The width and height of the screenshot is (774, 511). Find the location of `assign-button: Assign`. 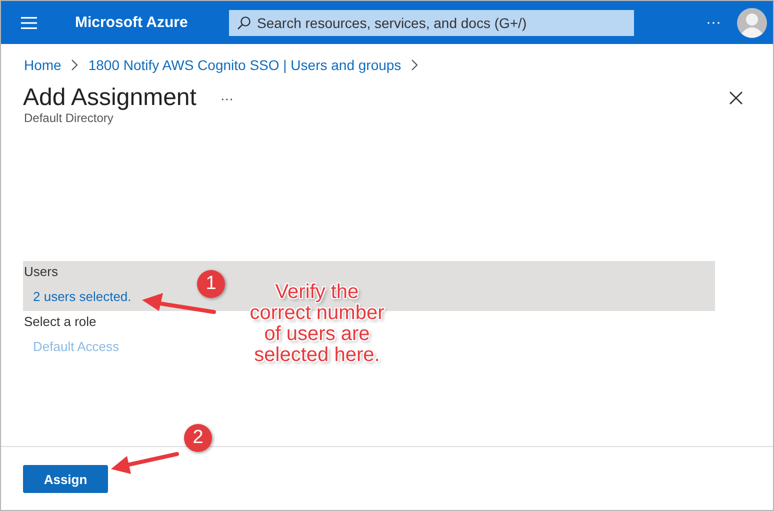

assign-button: Assign is located at coordinates (65, 479).